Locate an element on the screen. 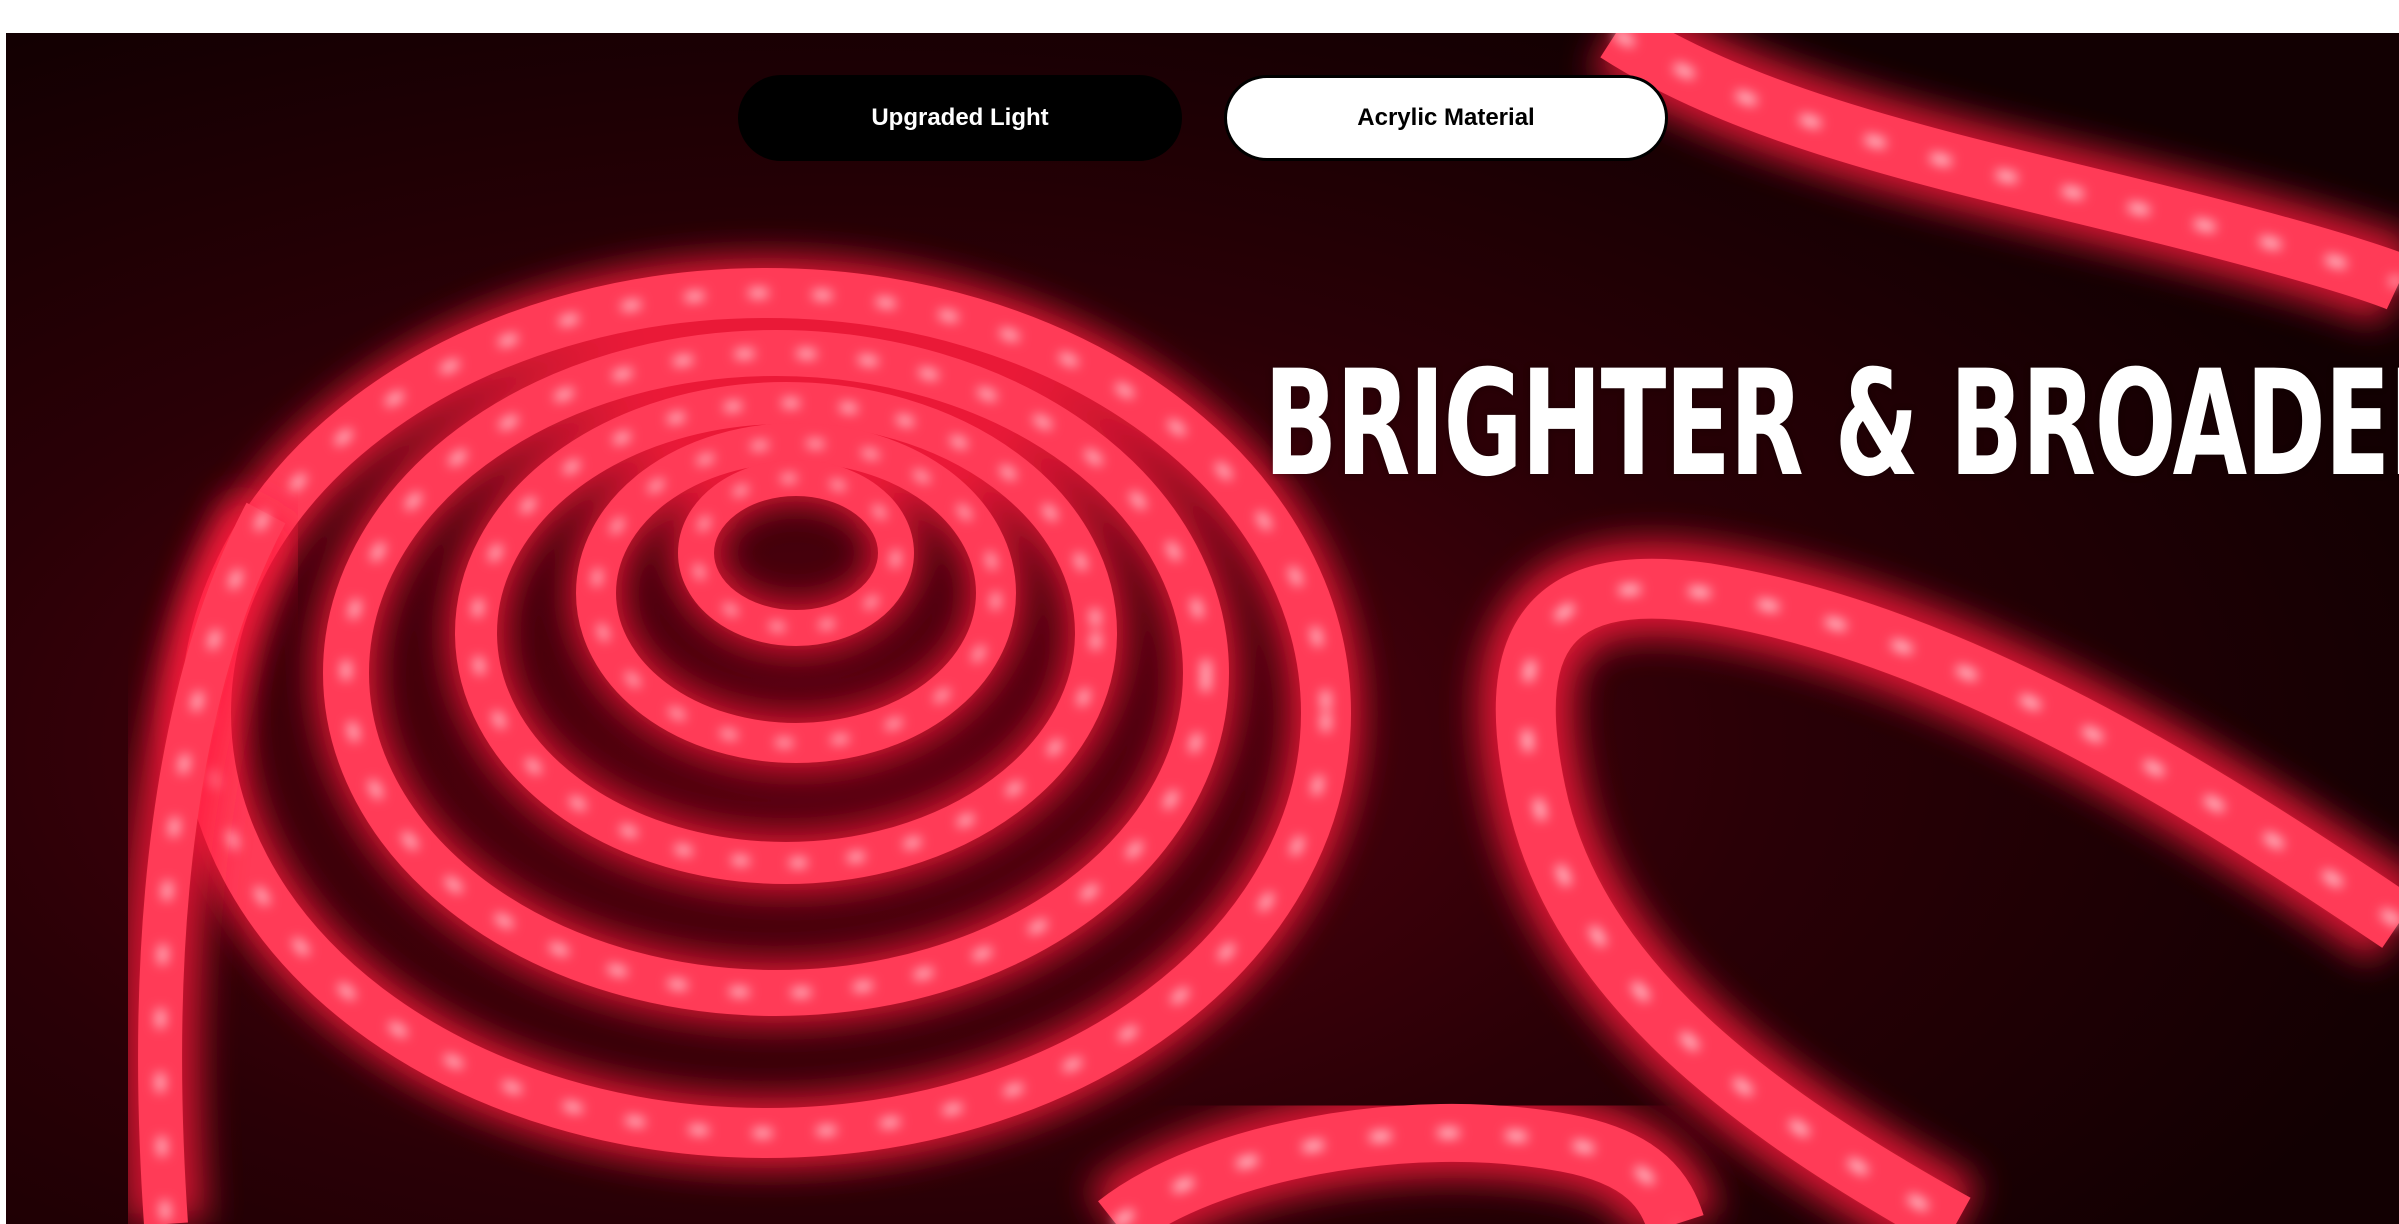 The image size is (2399, 1224). feature-tab-bar: Upgraded Light Acrylic Material is located at coordinates (1203, 118).